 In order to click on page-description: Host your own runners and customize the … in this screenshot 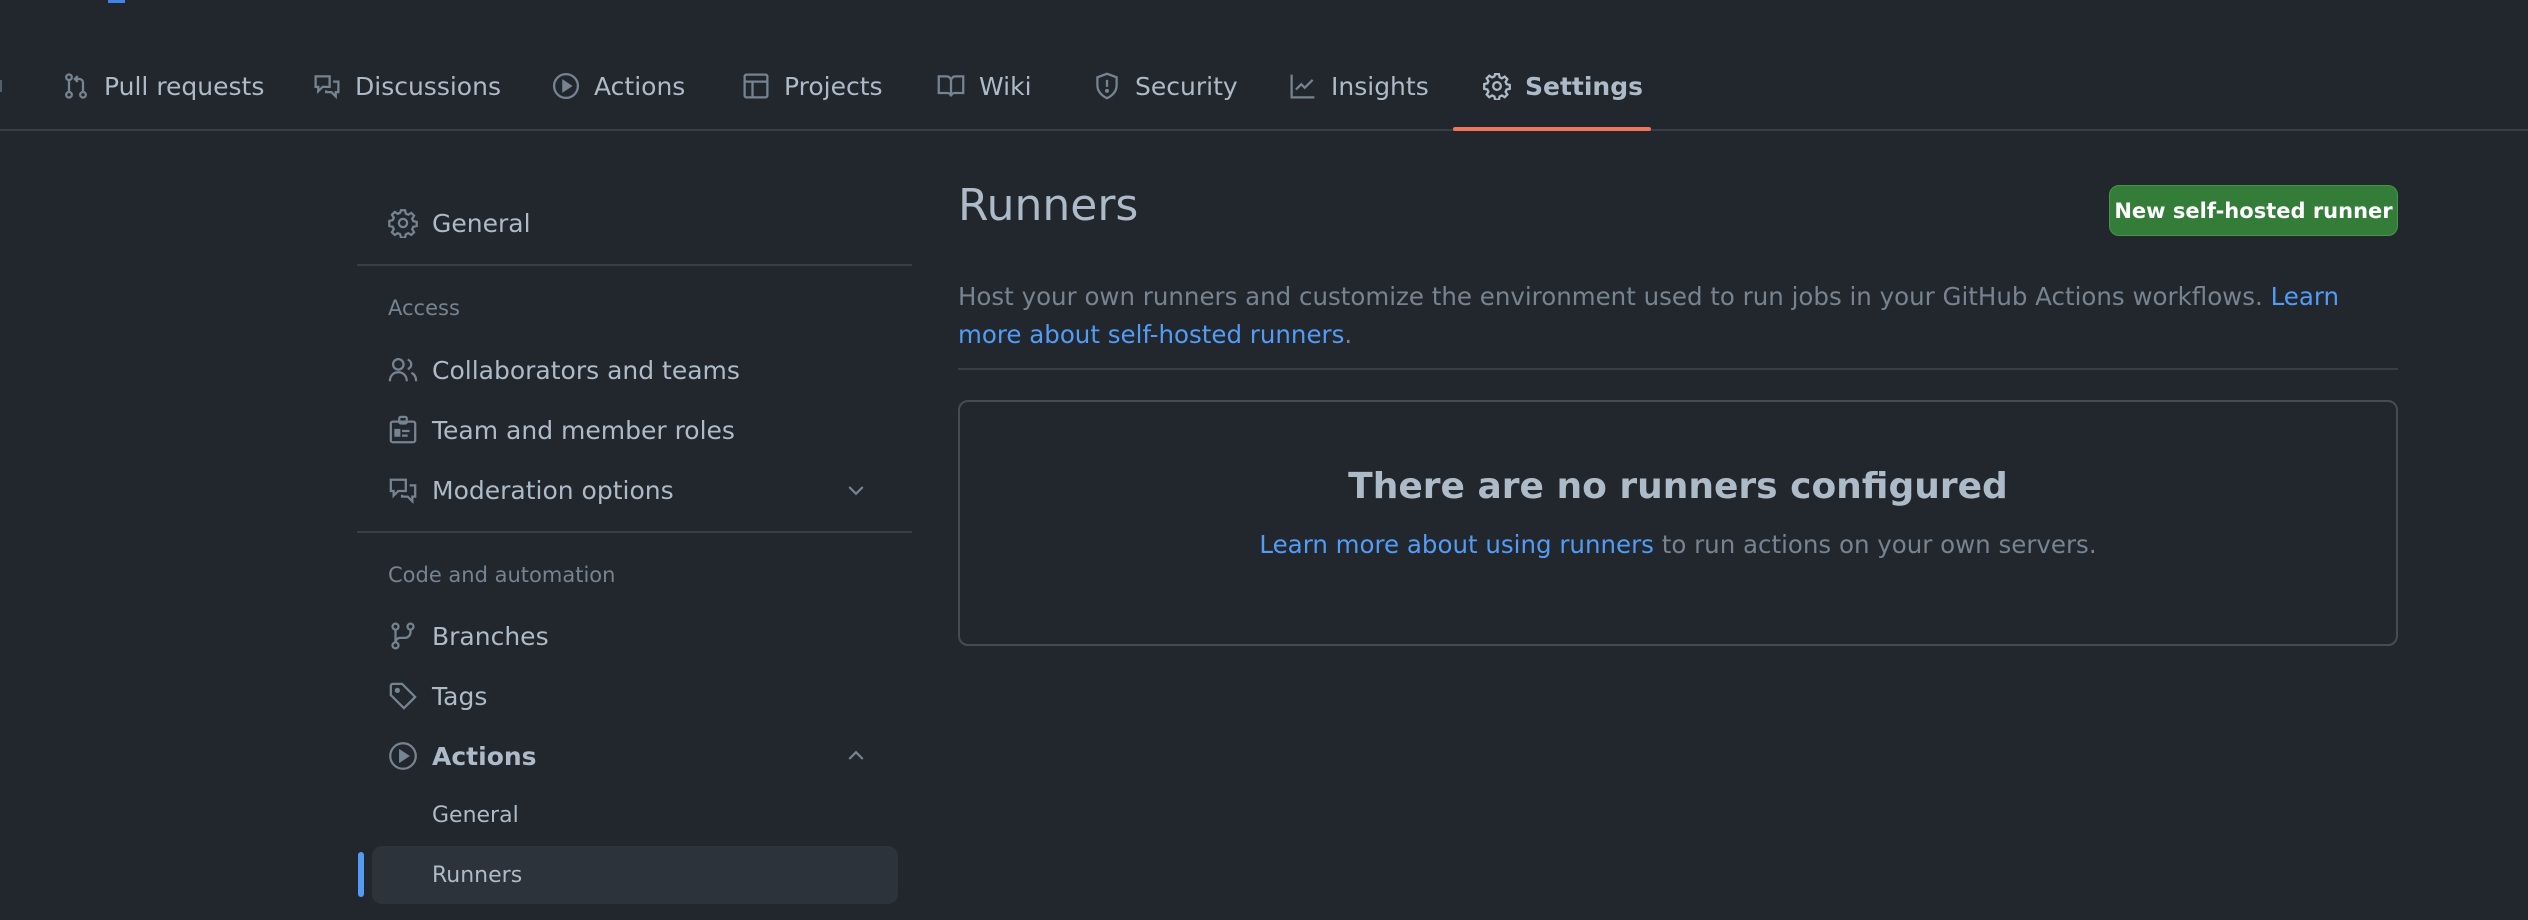, I will do `click(1678, 316)`.